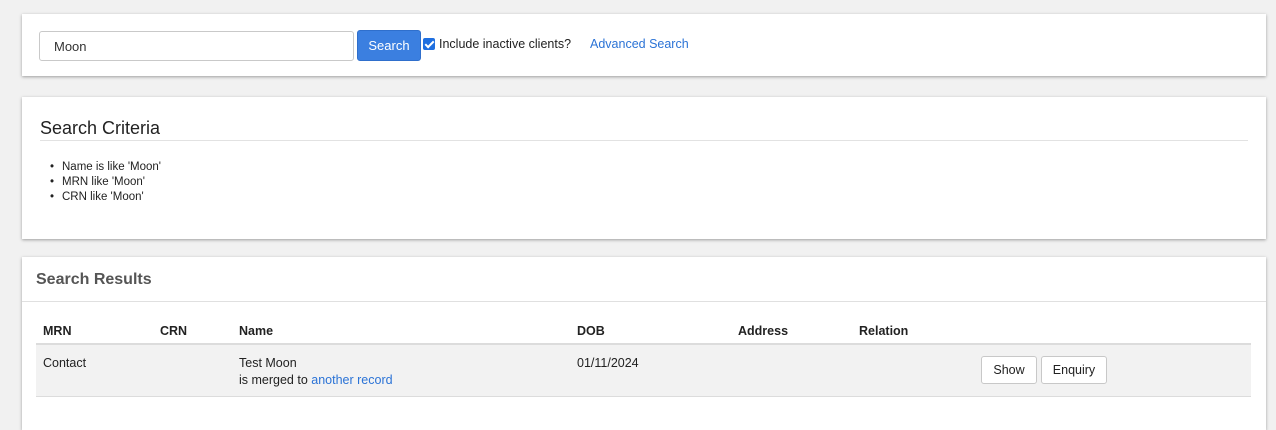 This screenshot has width=1276, height=430. What do you see at coordinates (100, 128) in the screenshot?
I see `search-criteria-title: Search Criteria` at bounding box center [100, 128].